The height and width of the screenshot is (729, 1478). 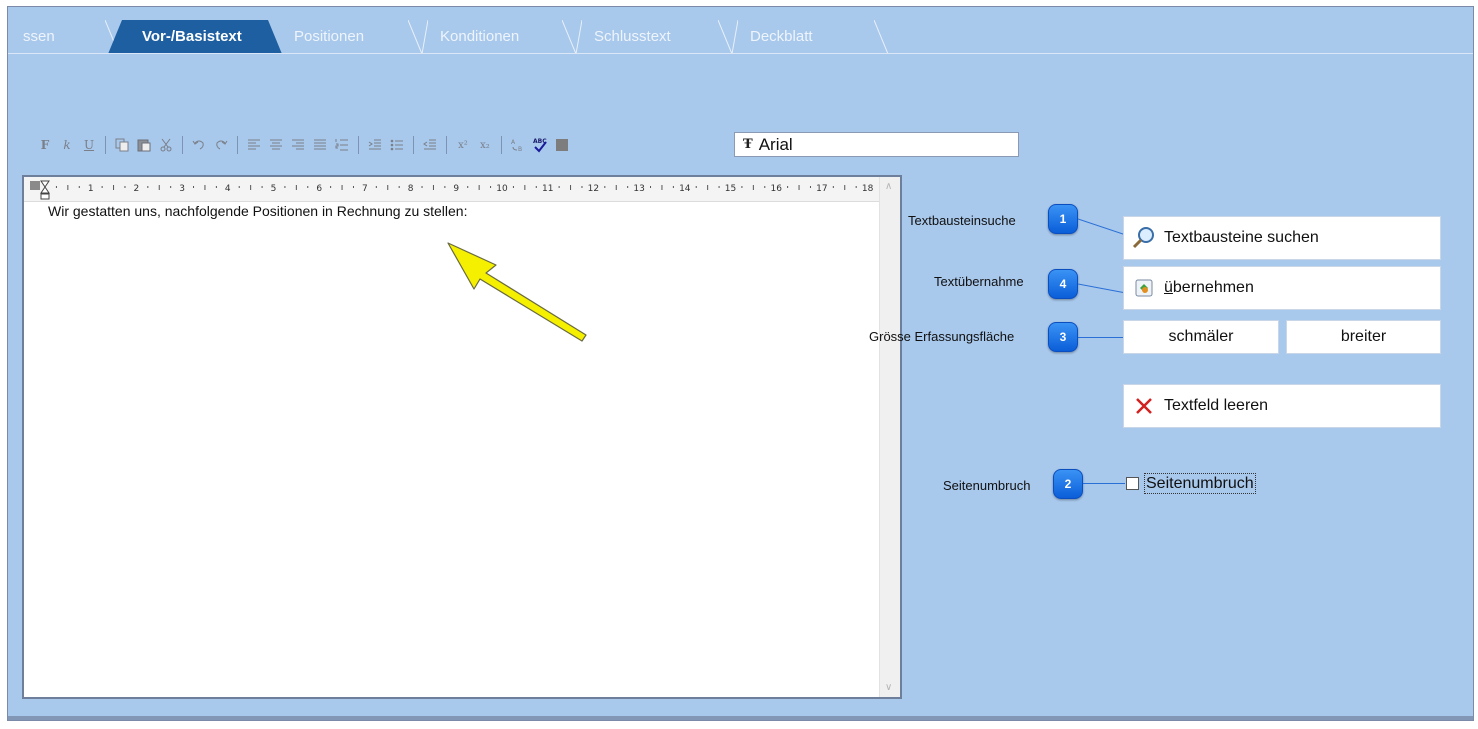 What do you see at coordinates (740, 53) in the screenshot?
I see `tab-underline` at bounding box center [740, 53].